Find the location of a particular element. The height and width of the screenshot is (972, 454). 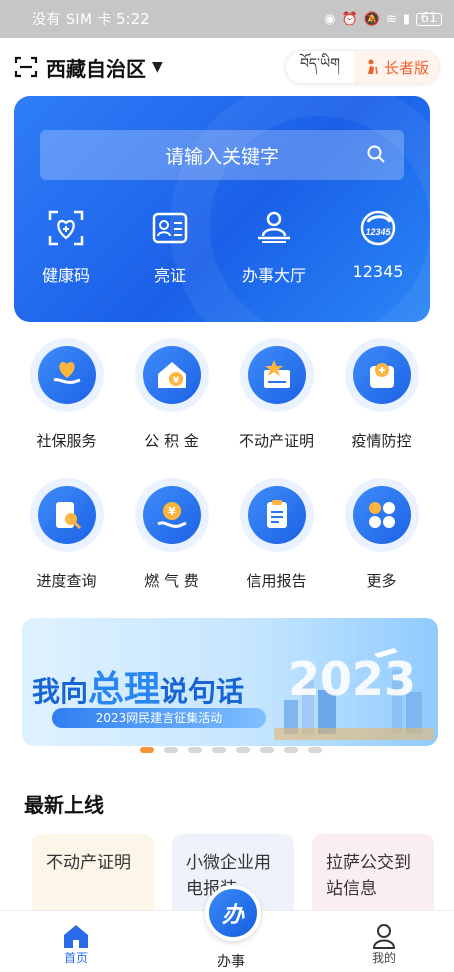

latest-card: 拉萨公交到站信息 is located at coordinates (373, 877).